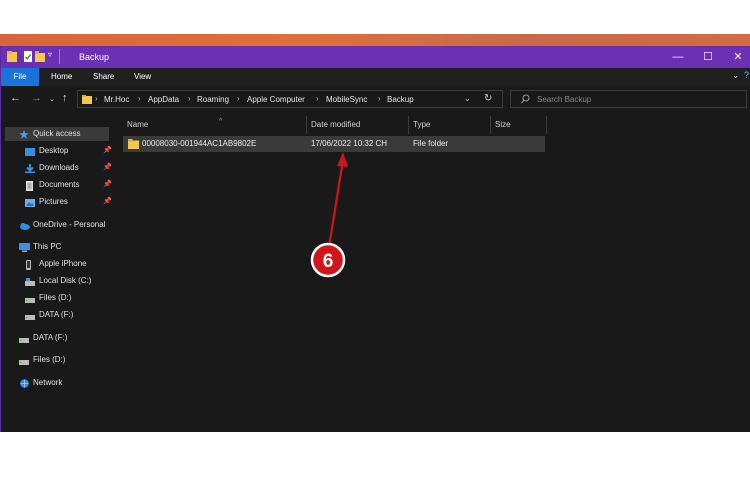  I want to click on sidebar-item-label: Downloads, so click(59, 167).